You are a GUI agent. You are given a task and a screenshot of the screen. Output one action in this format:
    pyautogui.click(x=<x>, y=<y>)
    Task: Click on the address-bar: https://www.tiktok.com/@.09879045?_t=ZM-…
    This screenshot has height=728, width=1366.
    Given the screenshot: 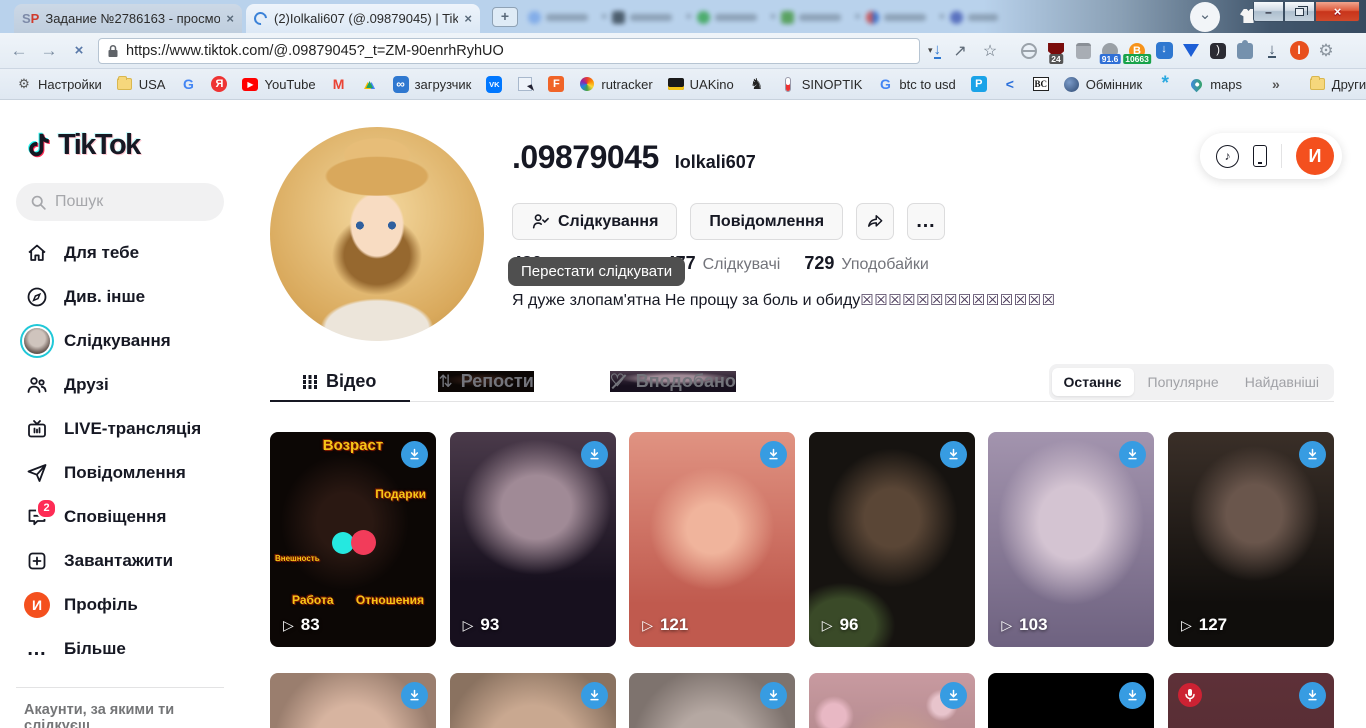 What is the action you would take?
    pyautogui.click(x=509, y=50)
    